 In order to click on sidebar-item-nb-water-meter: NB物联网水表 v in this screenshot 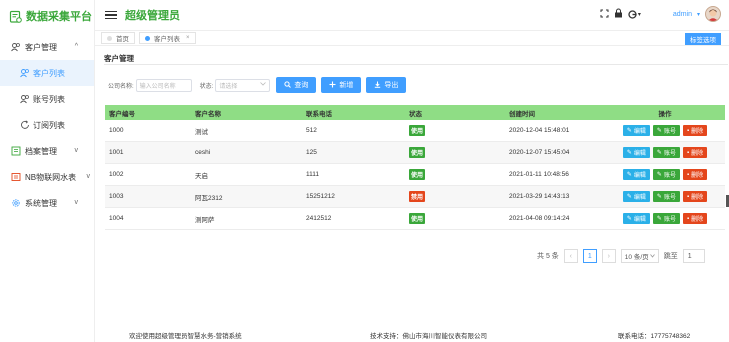, I will do `click(47, 177)`.